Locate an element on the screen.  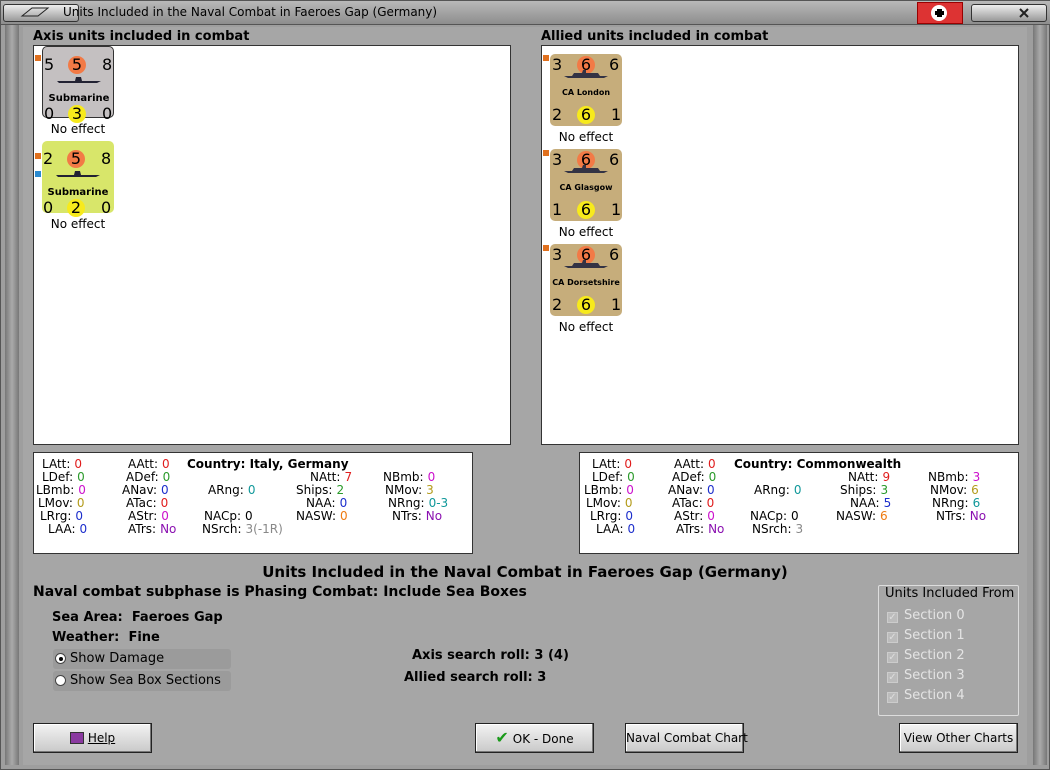
germany-flag-icon is located at coordinates (940, 13).